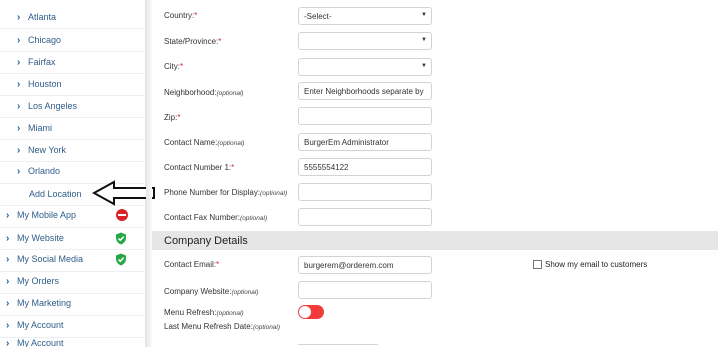  What do you see at coordinates (537, 264) in the screenshot?
I see `checkbox-box` at bounding box center [537, 264].